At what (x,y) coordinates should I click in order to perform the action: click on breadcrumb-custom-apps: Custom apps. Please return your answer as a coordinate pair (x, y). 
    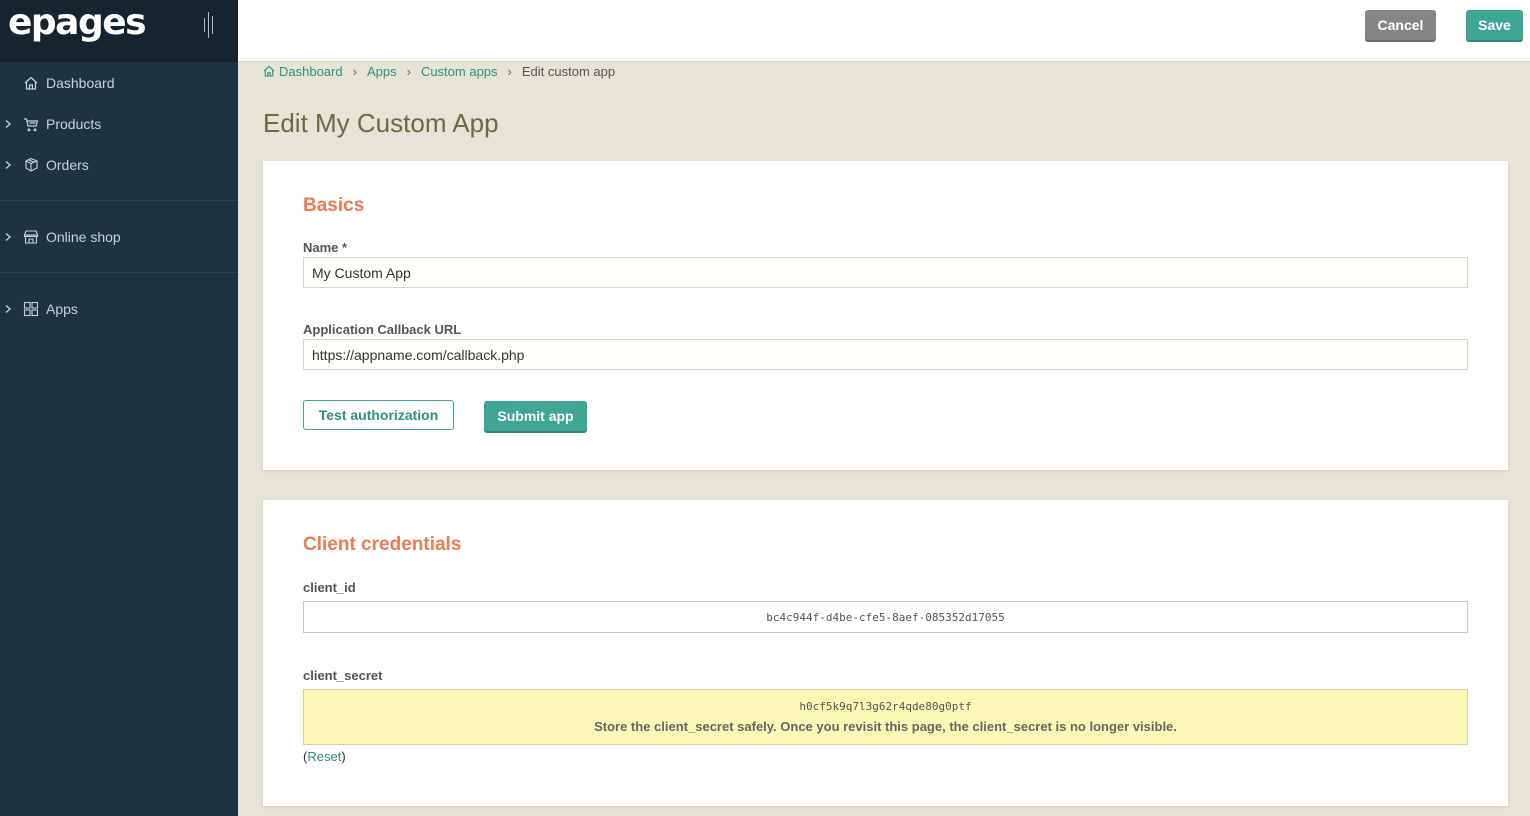
    Looking at the image, I should click on (459, 71).